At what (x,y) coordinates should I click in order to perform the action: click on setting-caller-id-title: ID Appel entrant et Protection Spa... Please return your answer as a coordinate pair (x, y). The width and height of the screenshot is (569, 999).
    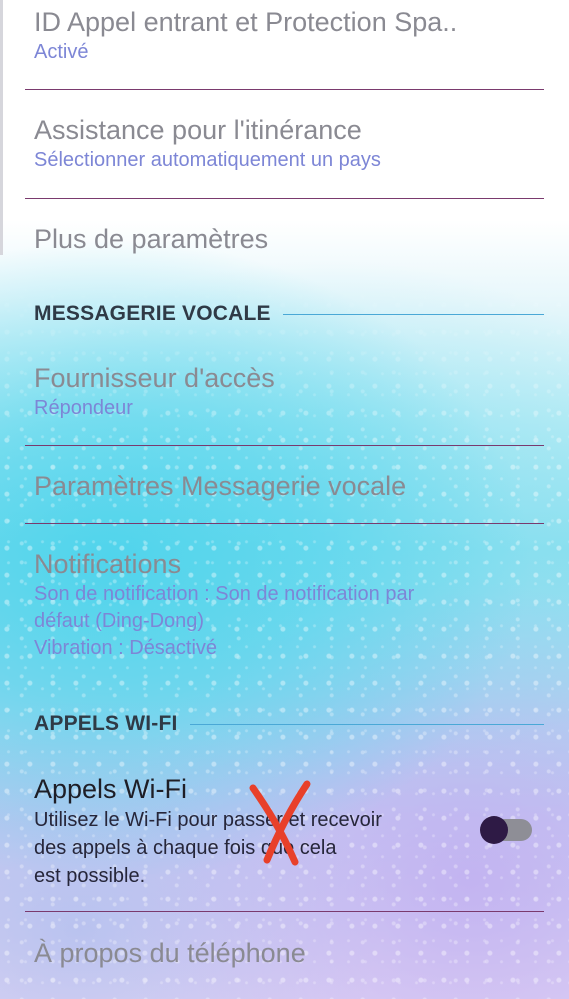
    Looking at the image, I should click on (246, 22).